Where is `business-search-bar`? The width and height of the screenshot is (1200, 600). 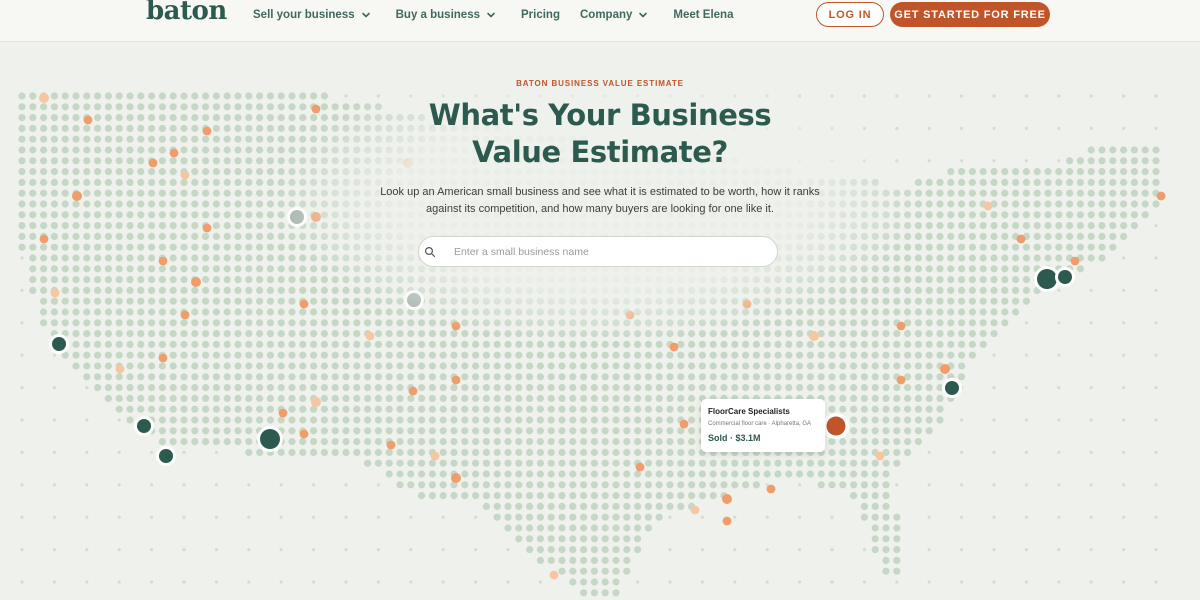
business-search-bar is located at coordinates (598, 251).